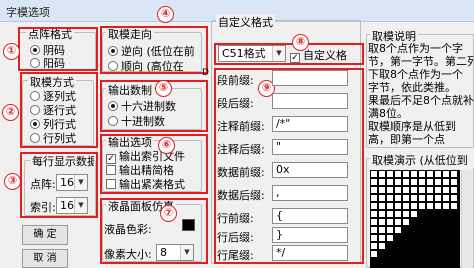  I want to click on index-label: 索引:, so click(43, 207).